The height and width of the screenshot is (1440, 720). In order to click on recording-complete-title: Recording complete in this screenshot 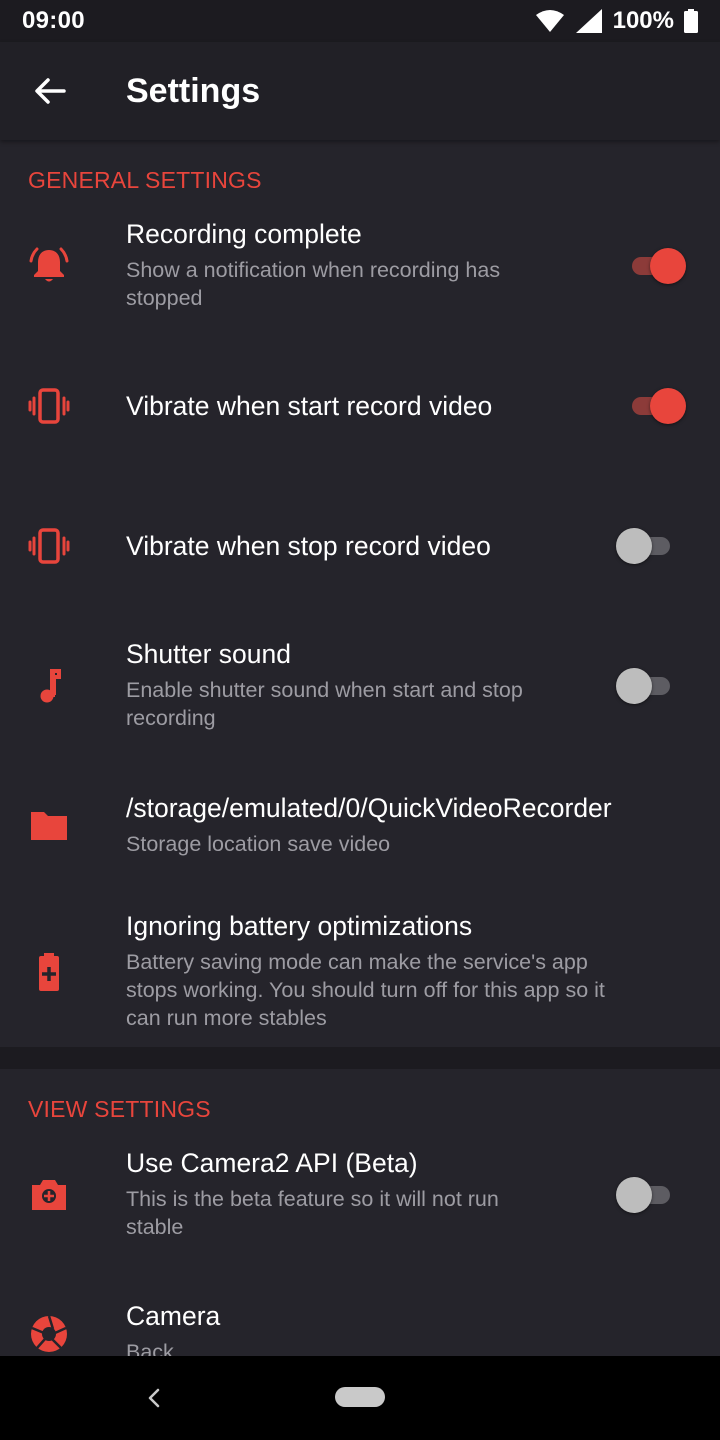, I will do `click(244, 234)`.